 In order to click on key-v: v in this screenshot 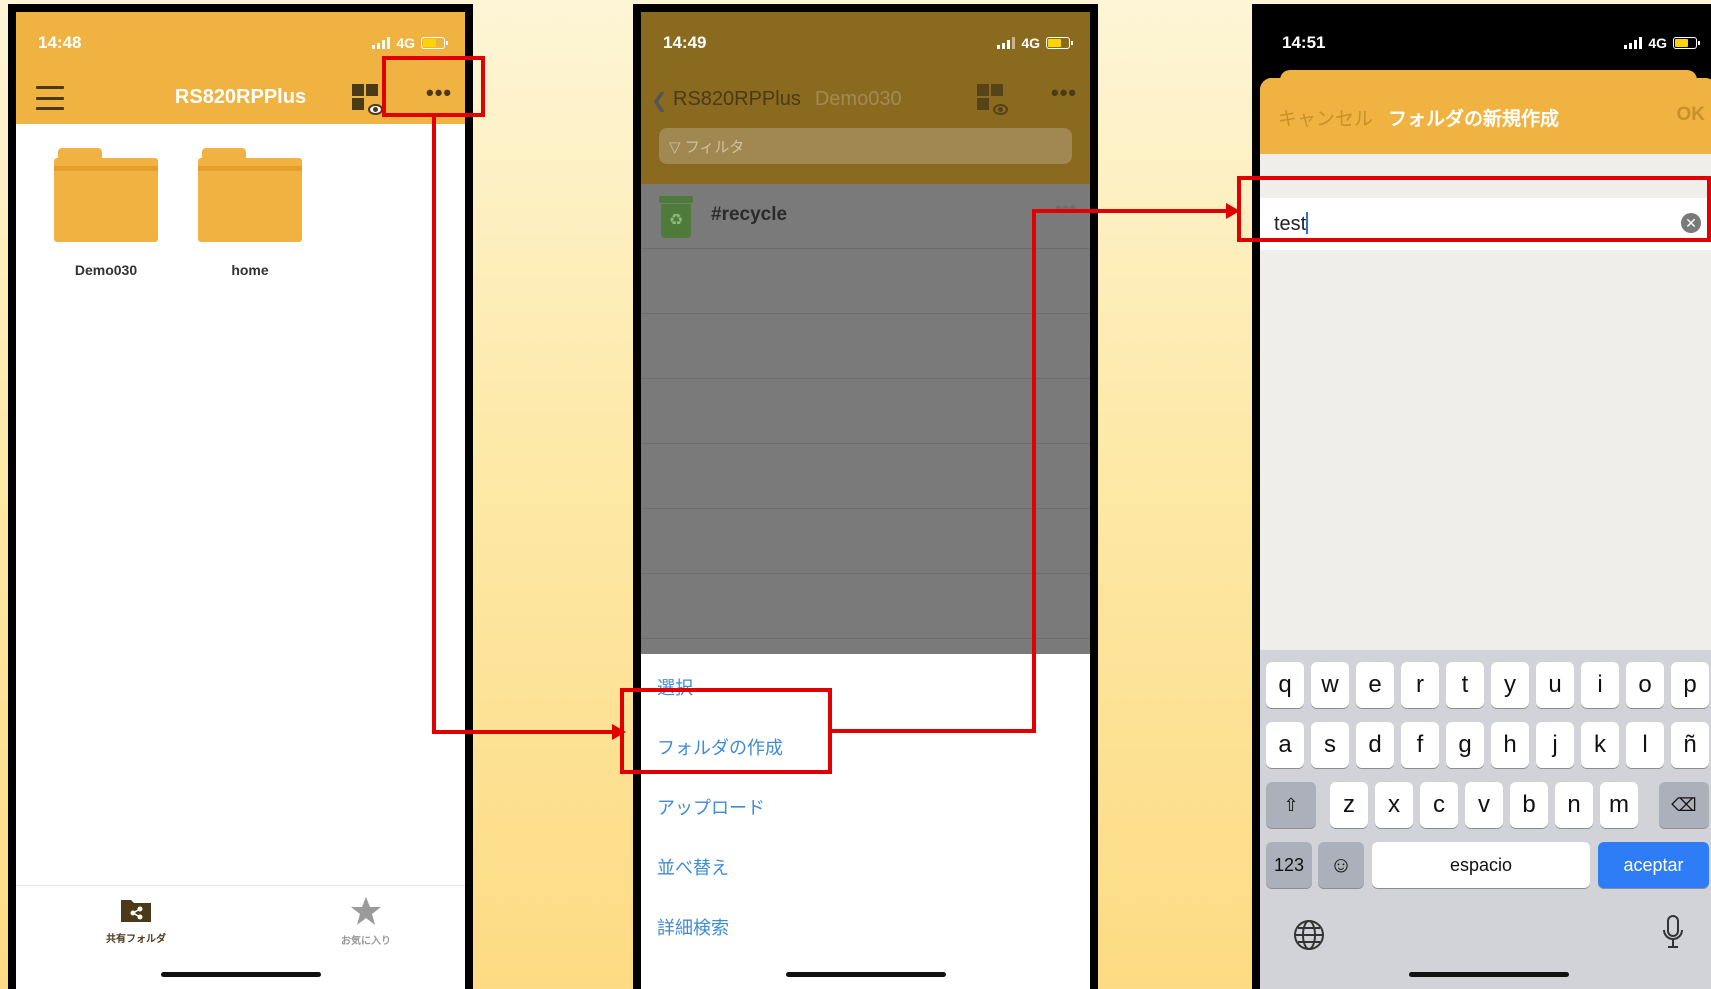, I will do `click(1484, 805)`.